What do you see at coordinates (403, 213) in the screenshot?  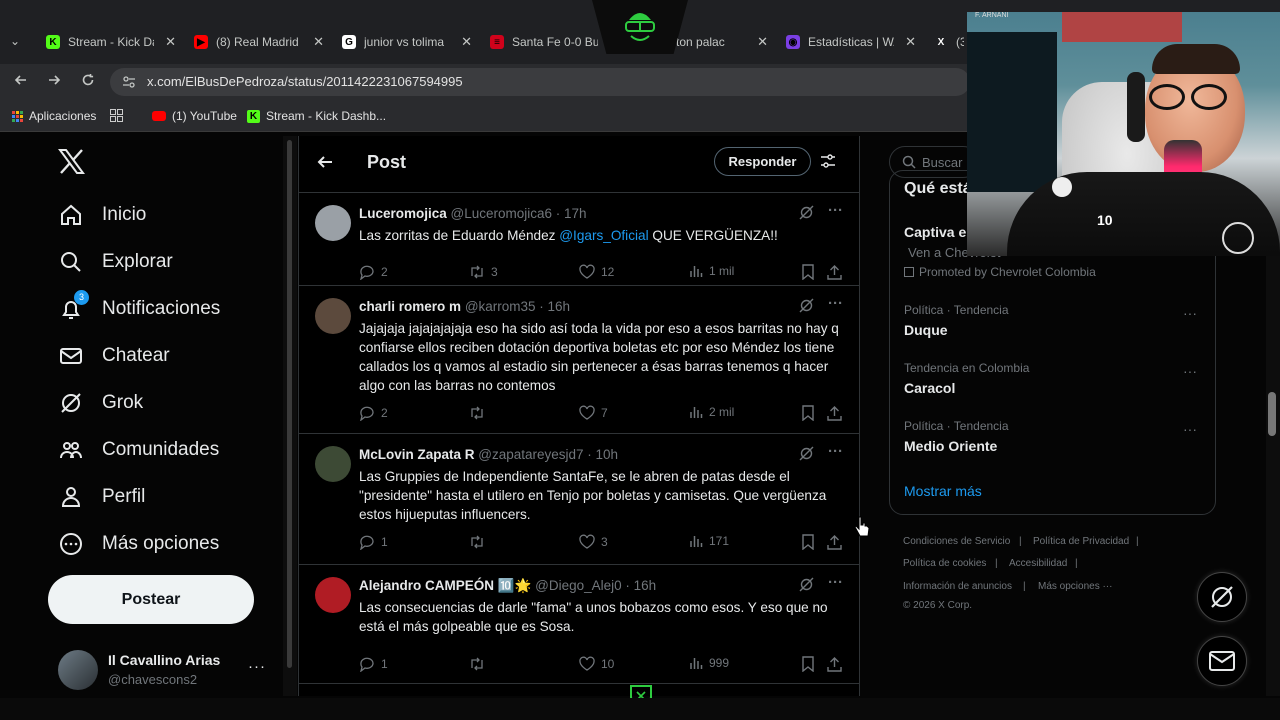 I see `author-name: Luceromojica` at bounding box center [403, 213].